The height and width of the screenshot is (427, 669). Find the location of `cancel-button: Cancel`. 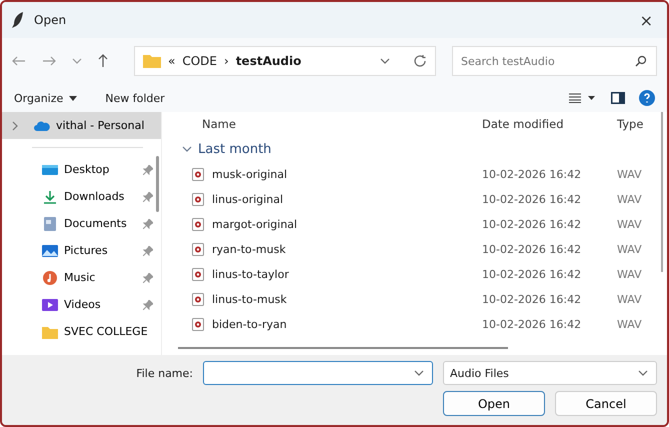

cancel-button: Cancel is located at coordinates (606, 403).